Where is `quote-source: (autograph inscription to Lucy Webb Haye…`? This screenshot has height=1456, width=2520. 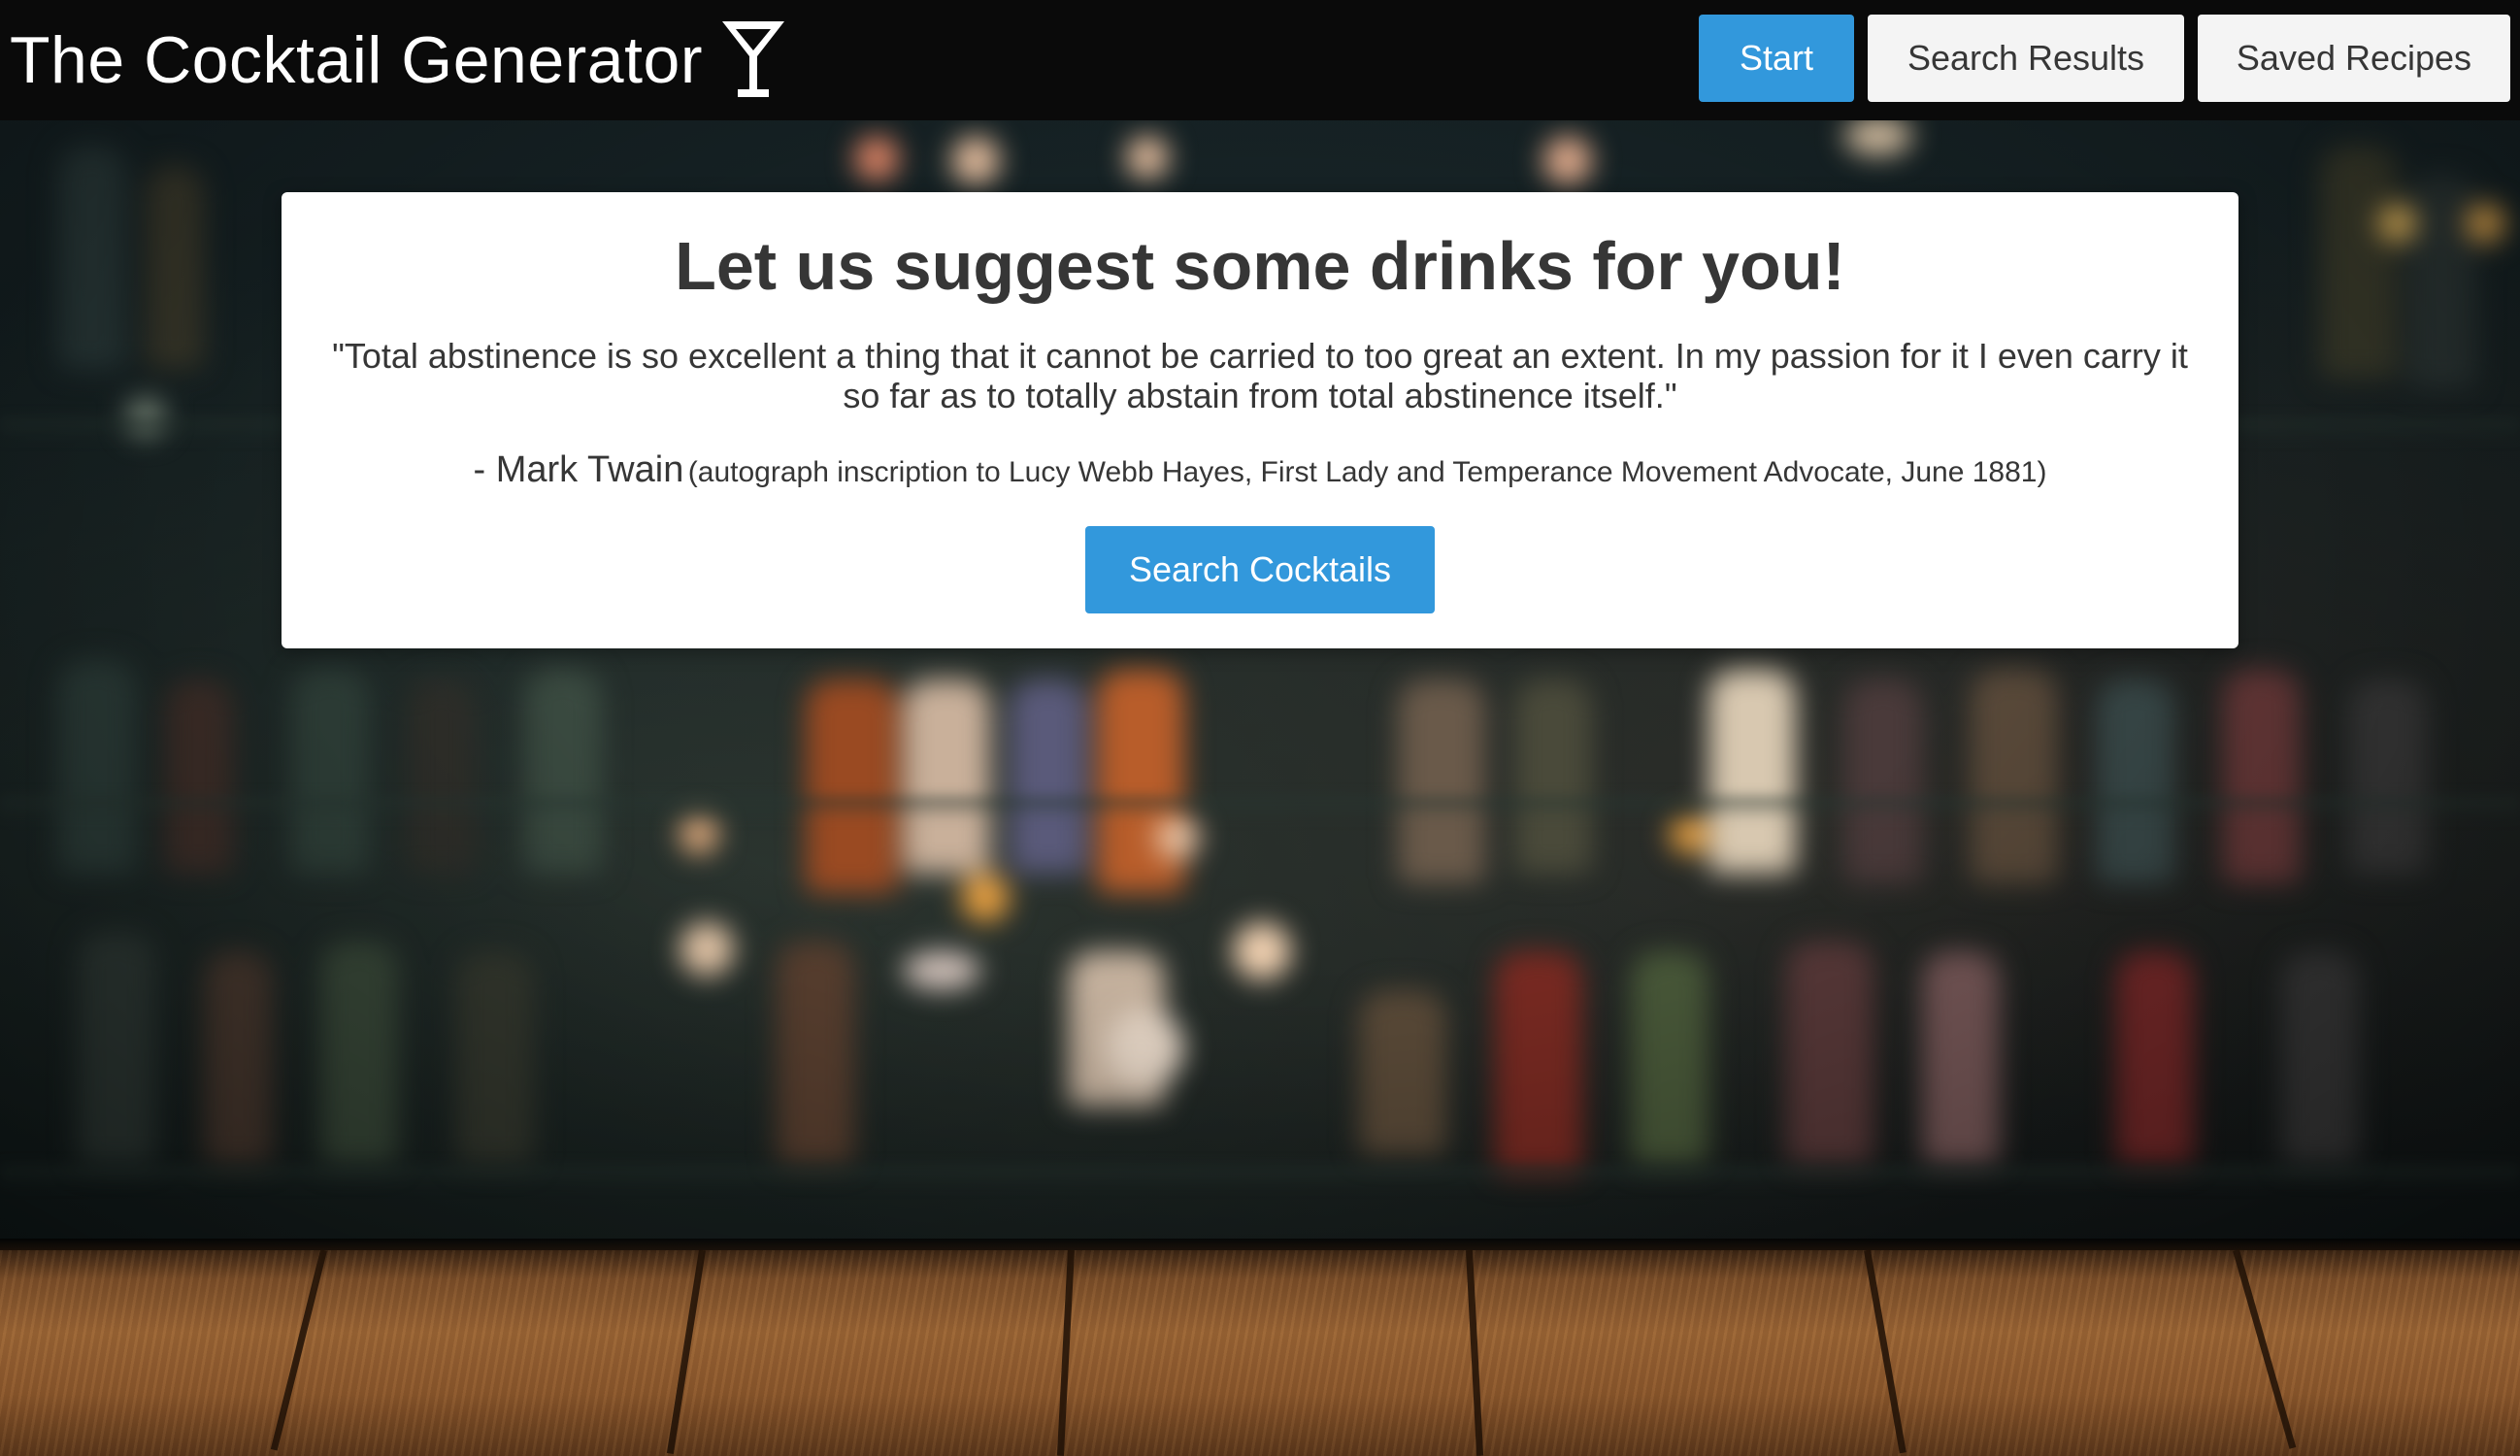
quote-source: (autograph inscription to Lucy Webb Haye… is located at coordinates (1367, 472).